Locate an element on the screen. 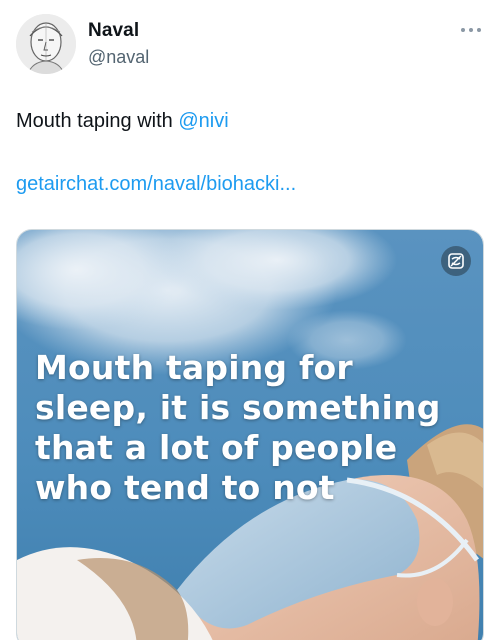 The width and height of the screenshot is (500, 640). mention-link: @nivi is located at coordinates (203, 121).